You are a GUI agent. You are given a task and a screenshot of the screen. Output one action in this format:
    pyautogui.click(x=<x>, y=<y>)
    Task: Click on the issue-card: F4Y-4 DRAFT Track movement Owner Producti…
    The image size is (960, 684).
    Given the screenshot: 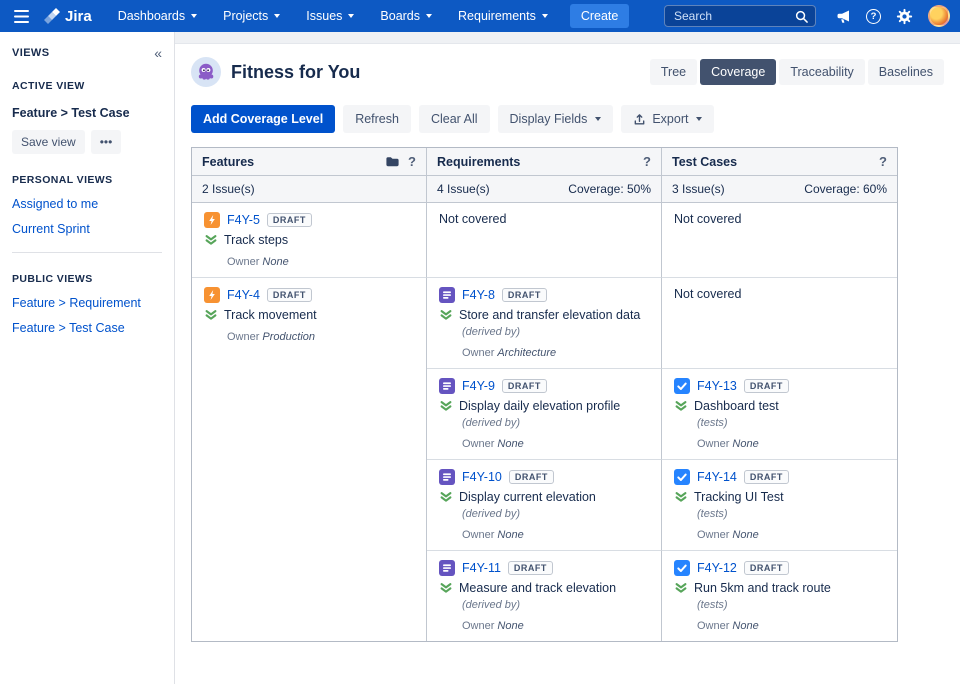 What is the action you would take?
    pyautogui.click(x=309, y=315)
    